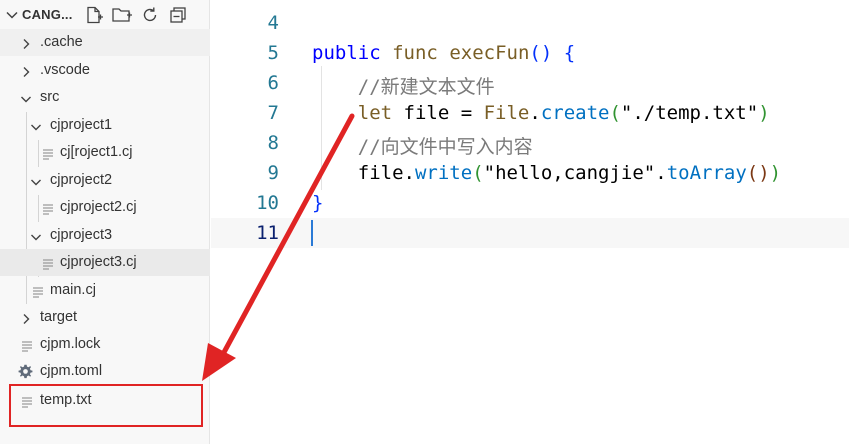 The height and width of the screenshot is (444, 849). I want to click on tree-item-cjproject2: cjproject2, so click(105, 180).